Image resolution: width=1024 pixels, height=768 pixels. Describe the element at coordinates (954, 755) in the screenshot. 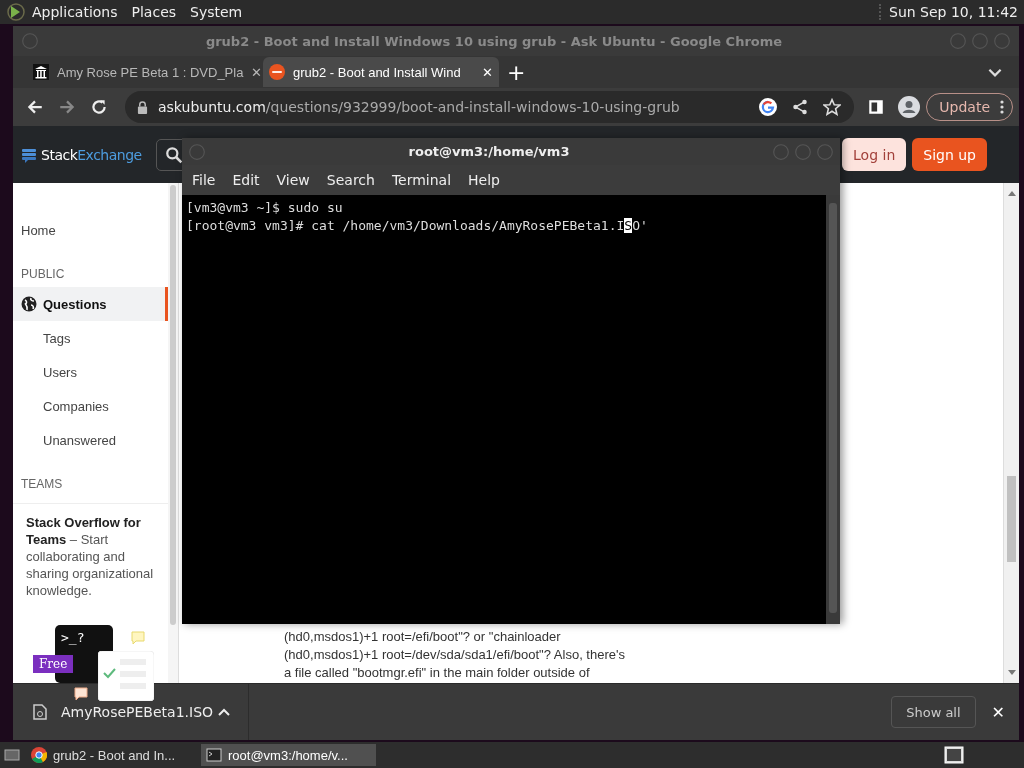

I see `workspace-icon` at that location.